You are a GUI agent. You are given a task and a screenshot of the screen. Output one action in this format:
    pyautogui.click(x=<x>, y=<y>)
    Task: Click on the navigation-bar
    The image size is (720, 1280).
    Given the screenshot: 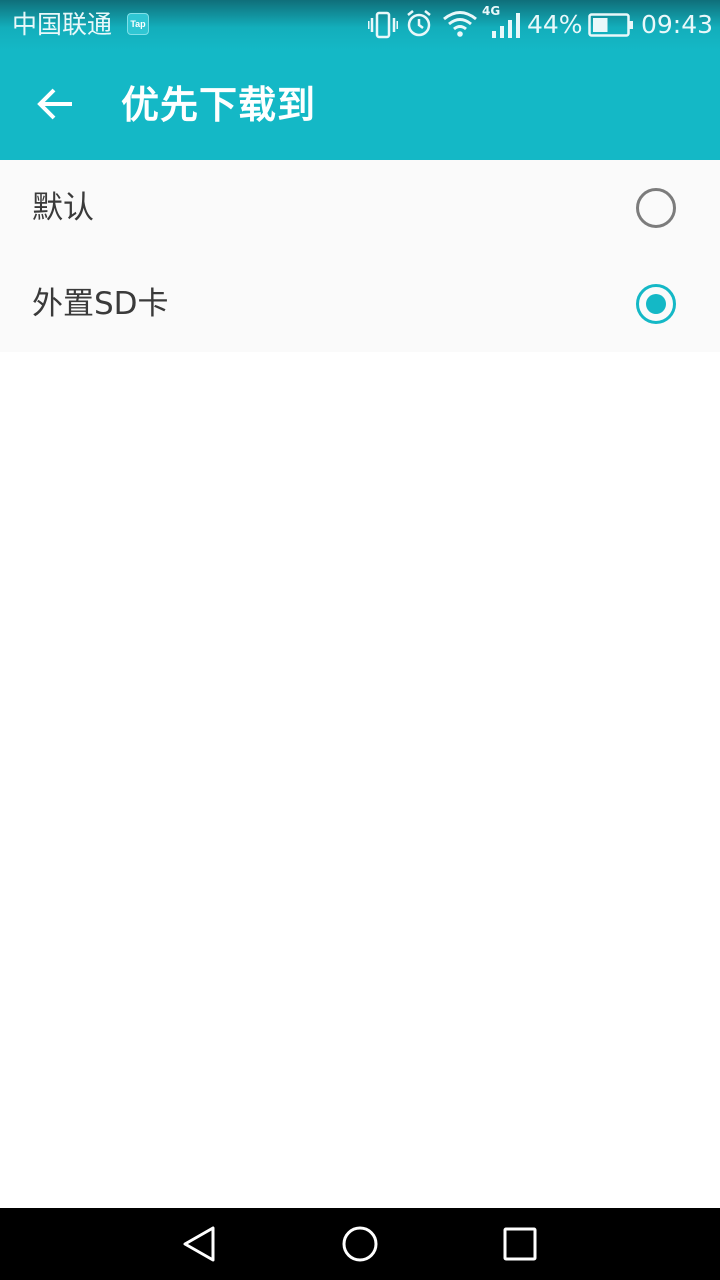 What is the action you would take?
    pyautogui.click(x=360, y=1244)
    